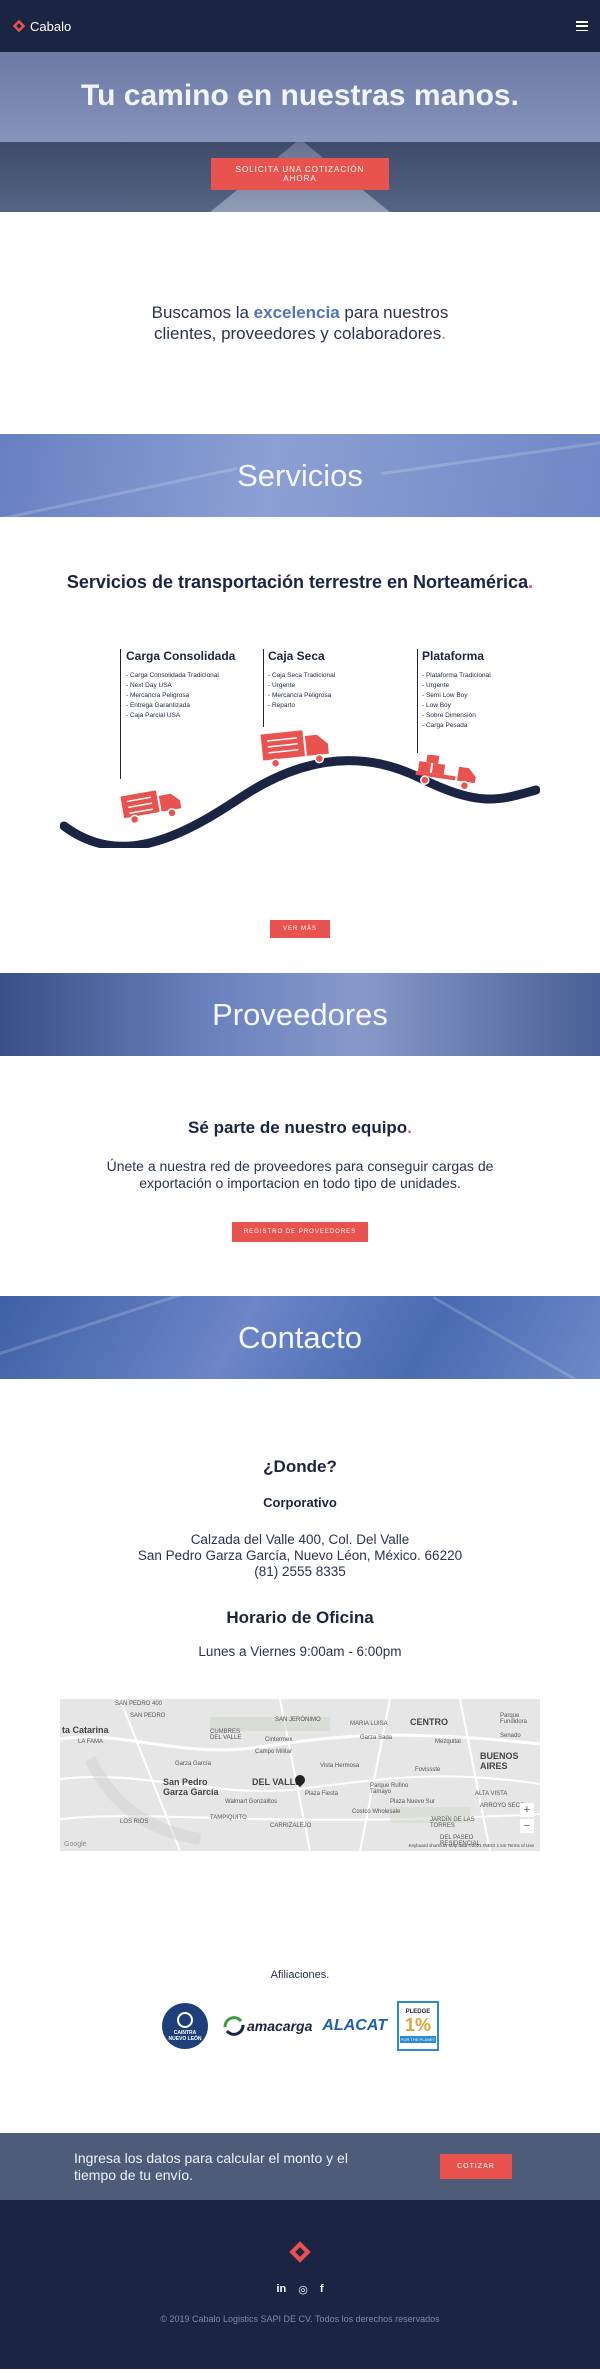 This screenshot has height=2373, width=600. What do you see at coordinates (452, 1823) in the screenshot?
I see `map-label: JARDÍN DE LAS TORRES` at bounding box center [452, 1823].